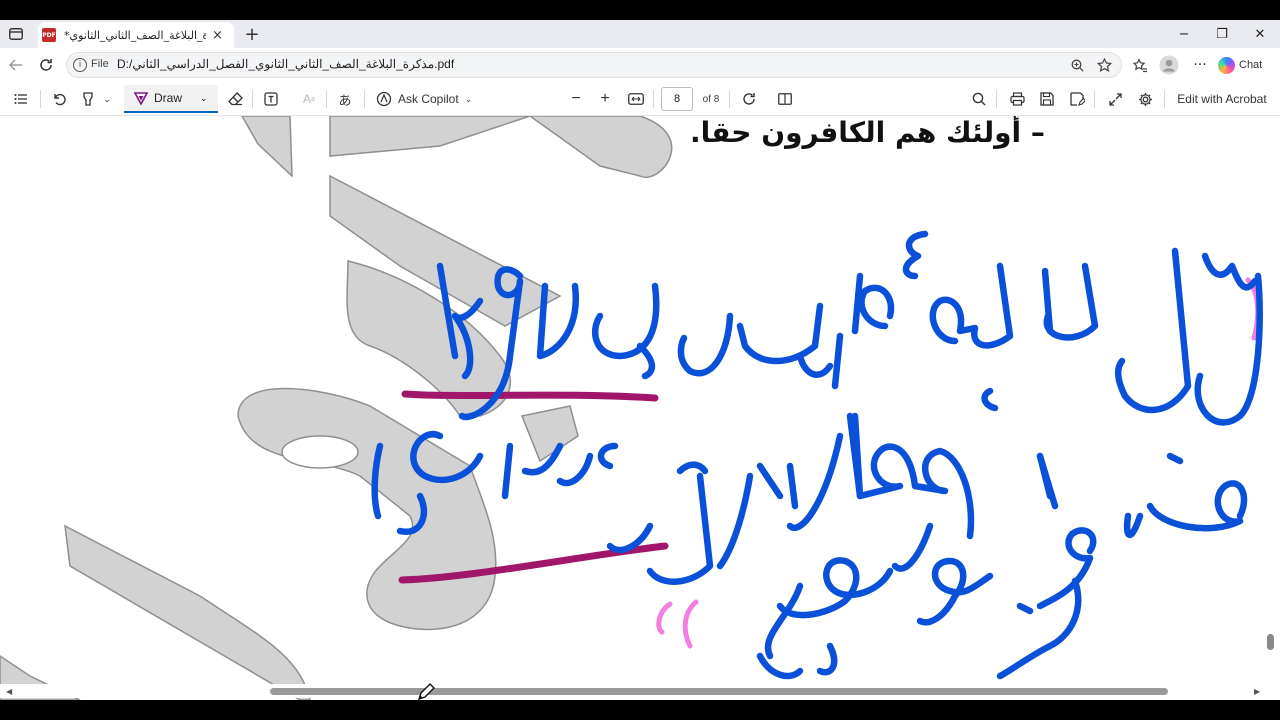 The width and height of the screenshot is (1280, 720). Describe the element at coordinates (426, 691) in the screenshot. I see `pen-cursor-icon` at that location.